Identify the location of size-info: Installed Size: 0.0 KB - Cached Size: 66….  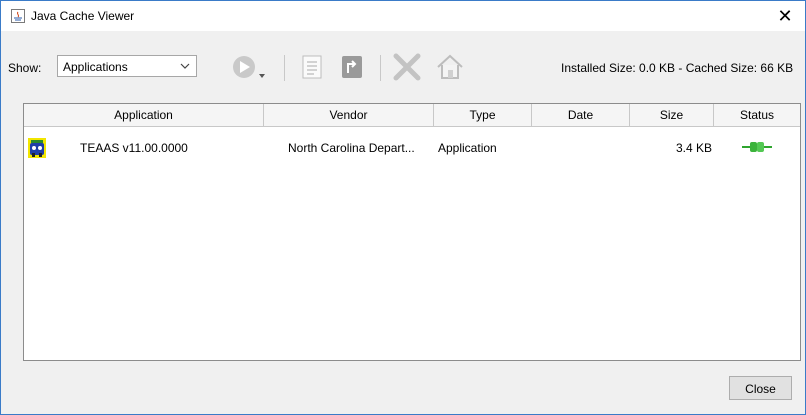
(677, 68).